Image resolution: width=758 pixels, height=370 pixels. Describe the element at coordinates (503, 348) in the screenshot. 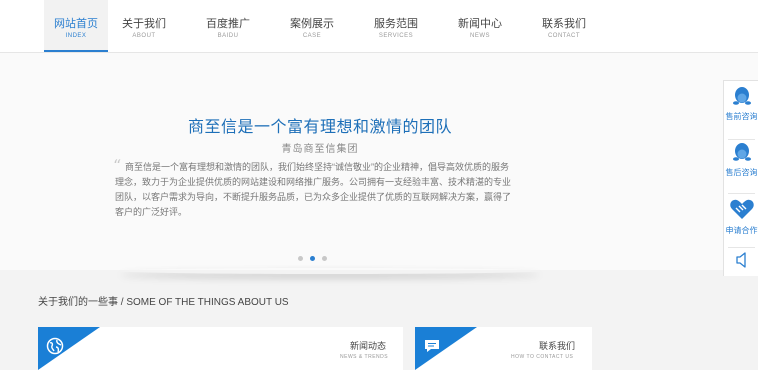

I see `contact-card: 联系我们 HOW TO CONTACT US` at that location.